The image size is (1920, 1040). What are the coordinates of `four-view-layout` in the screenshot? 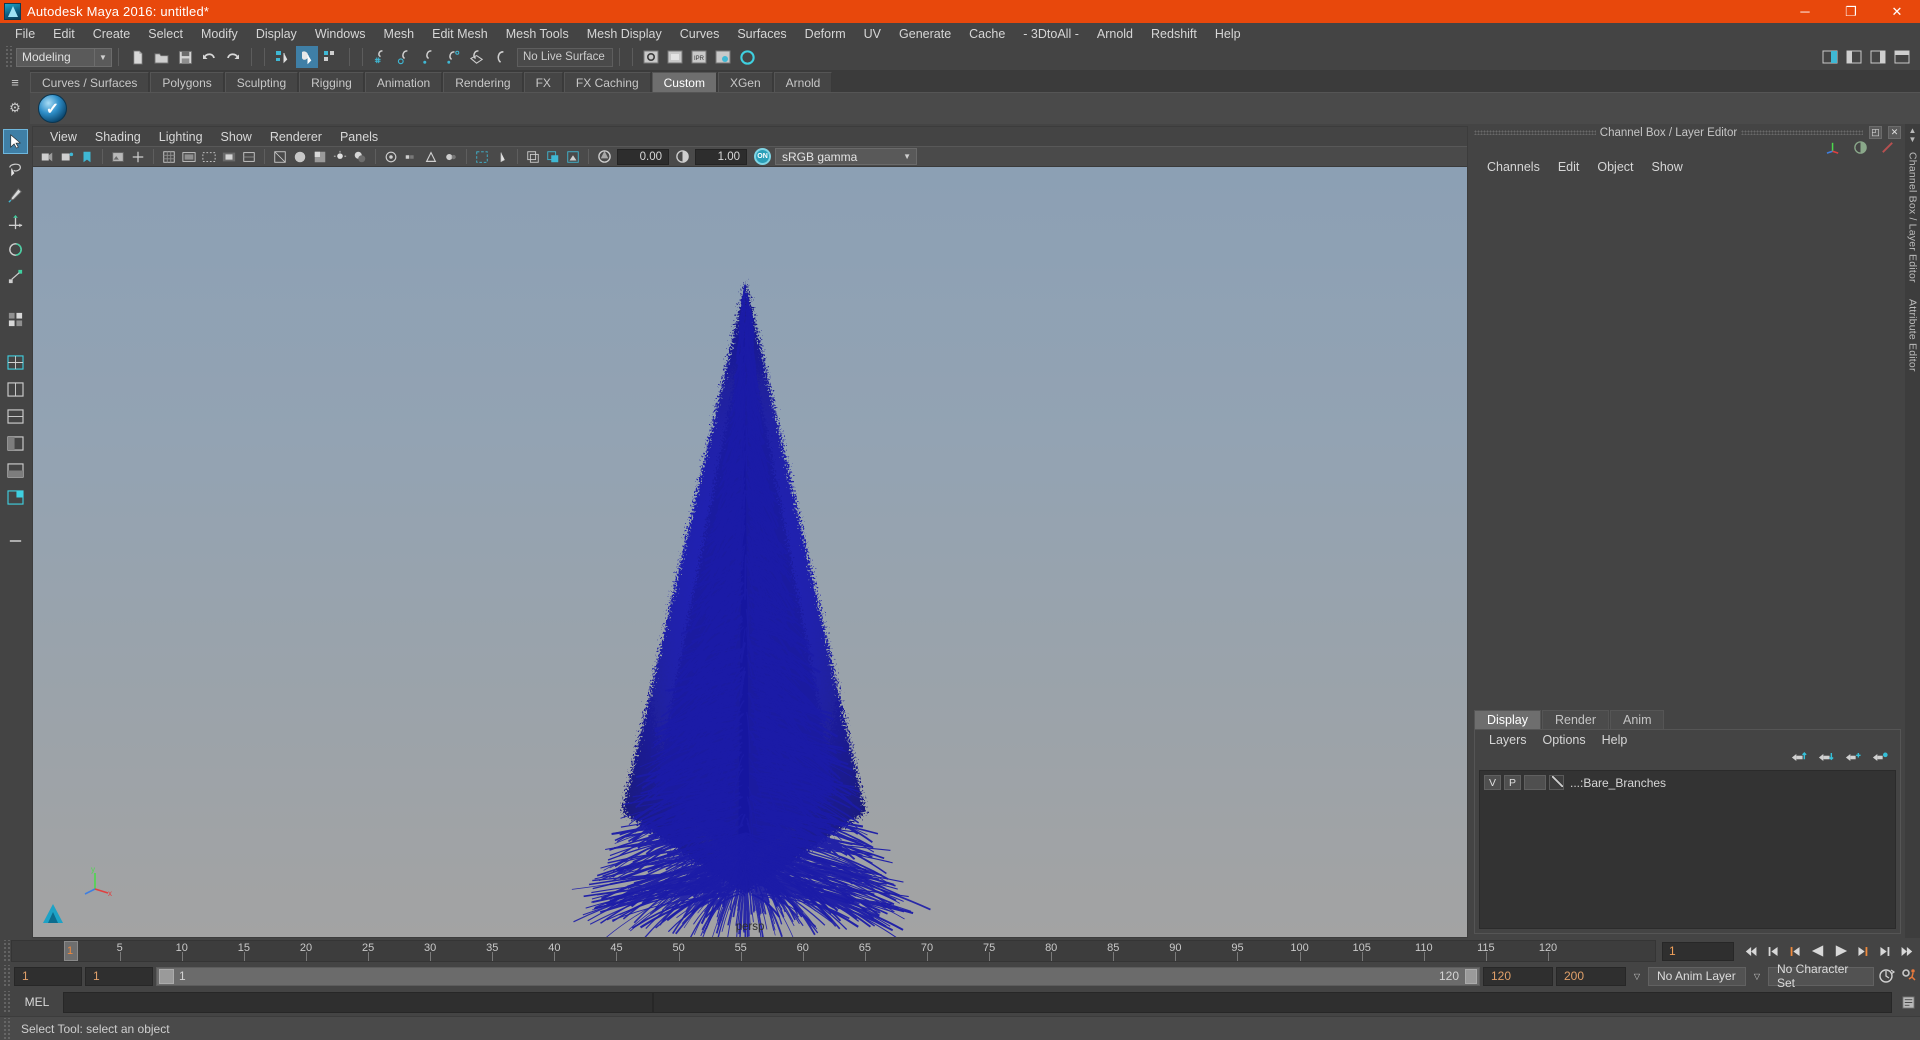 It's located at (15, 389).